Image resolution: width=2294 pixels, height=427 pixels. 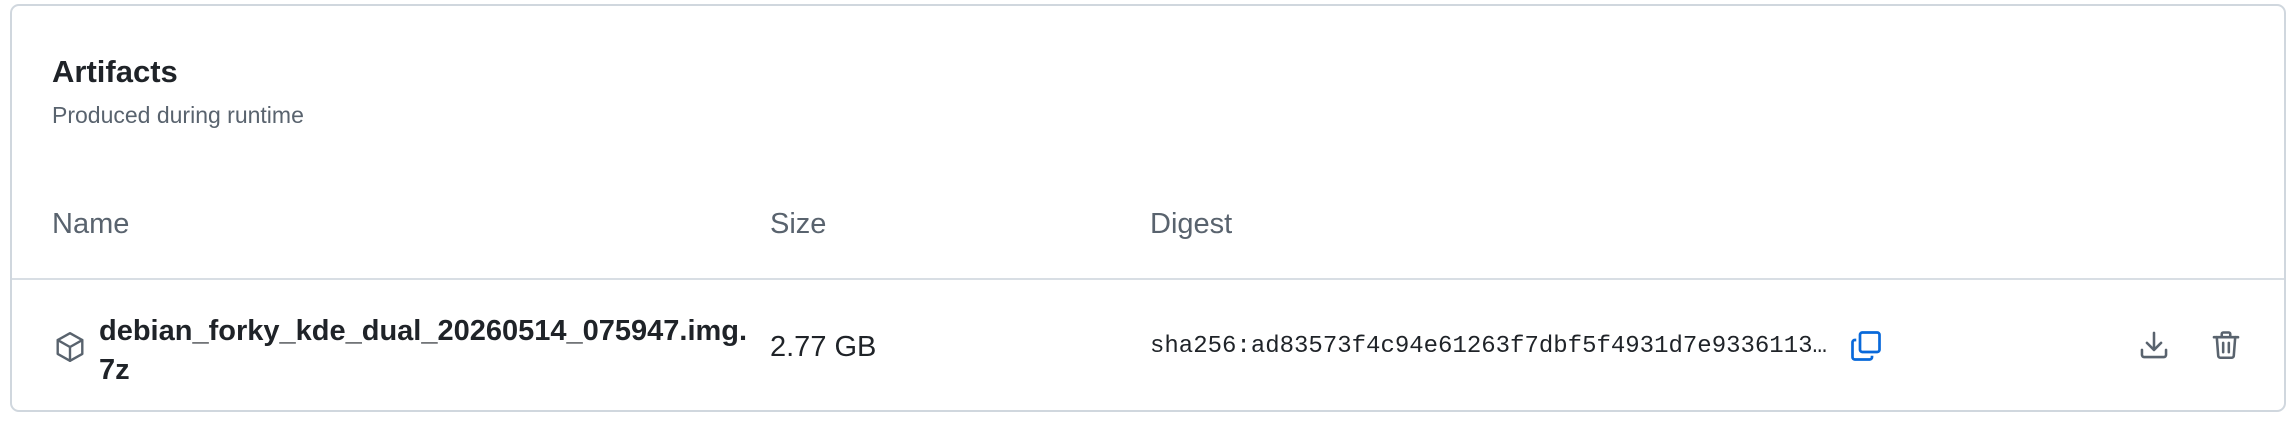 I want to click on trash-icon, so click(x=2226, y=347).